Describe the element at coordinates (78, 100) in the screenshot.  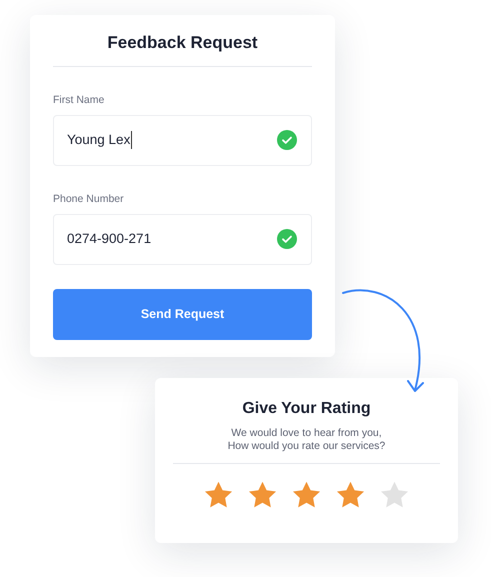
I see `field-label: First Name` at that location.